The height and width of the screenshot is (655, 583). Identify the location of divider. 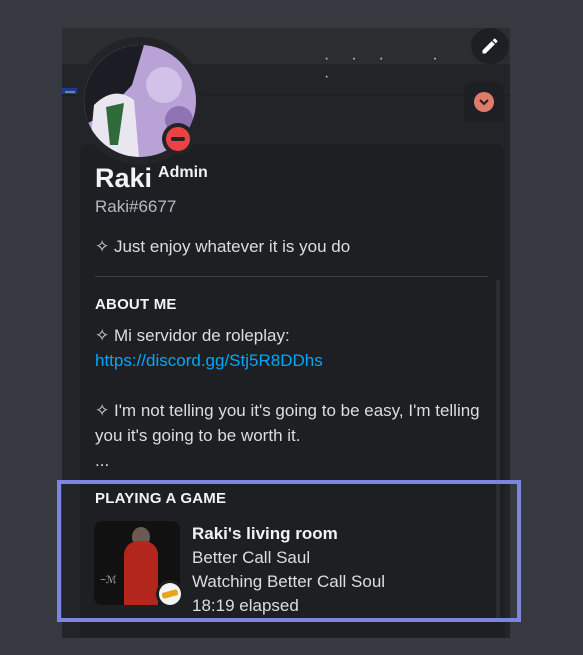
(291, 276).